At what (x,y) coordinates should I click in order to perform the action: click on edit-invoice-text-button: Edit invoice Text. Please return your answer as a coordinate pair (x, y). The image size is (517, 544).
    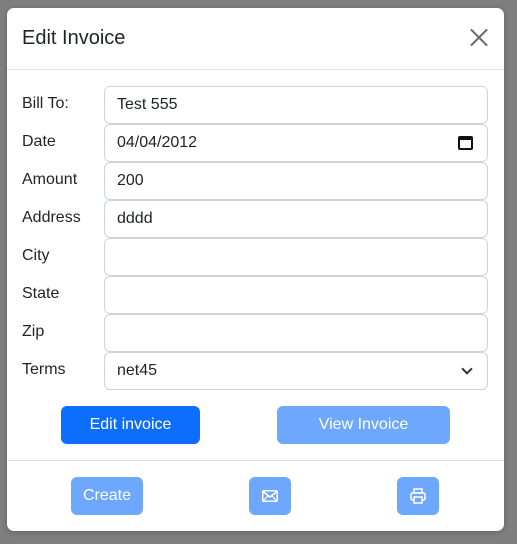
    Looking at the image, I should click on (130, 438).